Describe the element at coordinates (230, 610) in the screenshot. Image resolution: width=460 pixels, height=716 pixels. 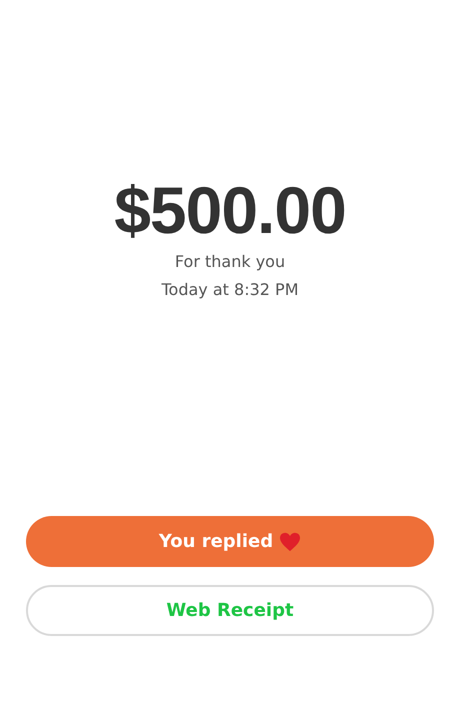
I see `receipt-button: Web Receipt` at that location.